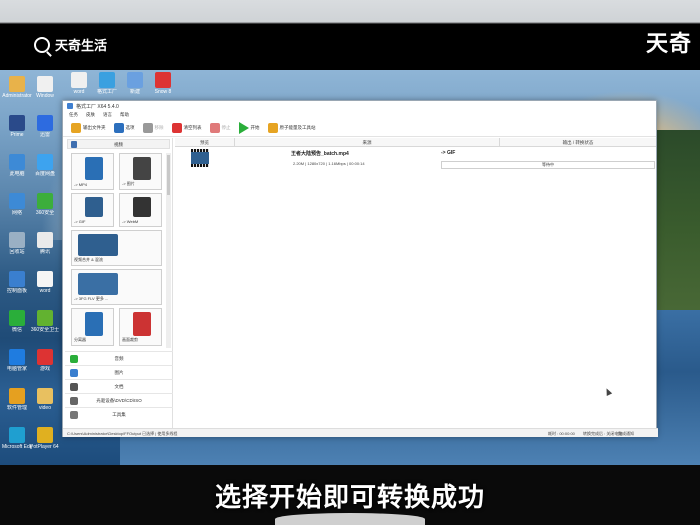 Image resolution: width=700 pixels, height=525 pixels. I want to click on desktop-icon-label: 控制面板, so click(16, 291).